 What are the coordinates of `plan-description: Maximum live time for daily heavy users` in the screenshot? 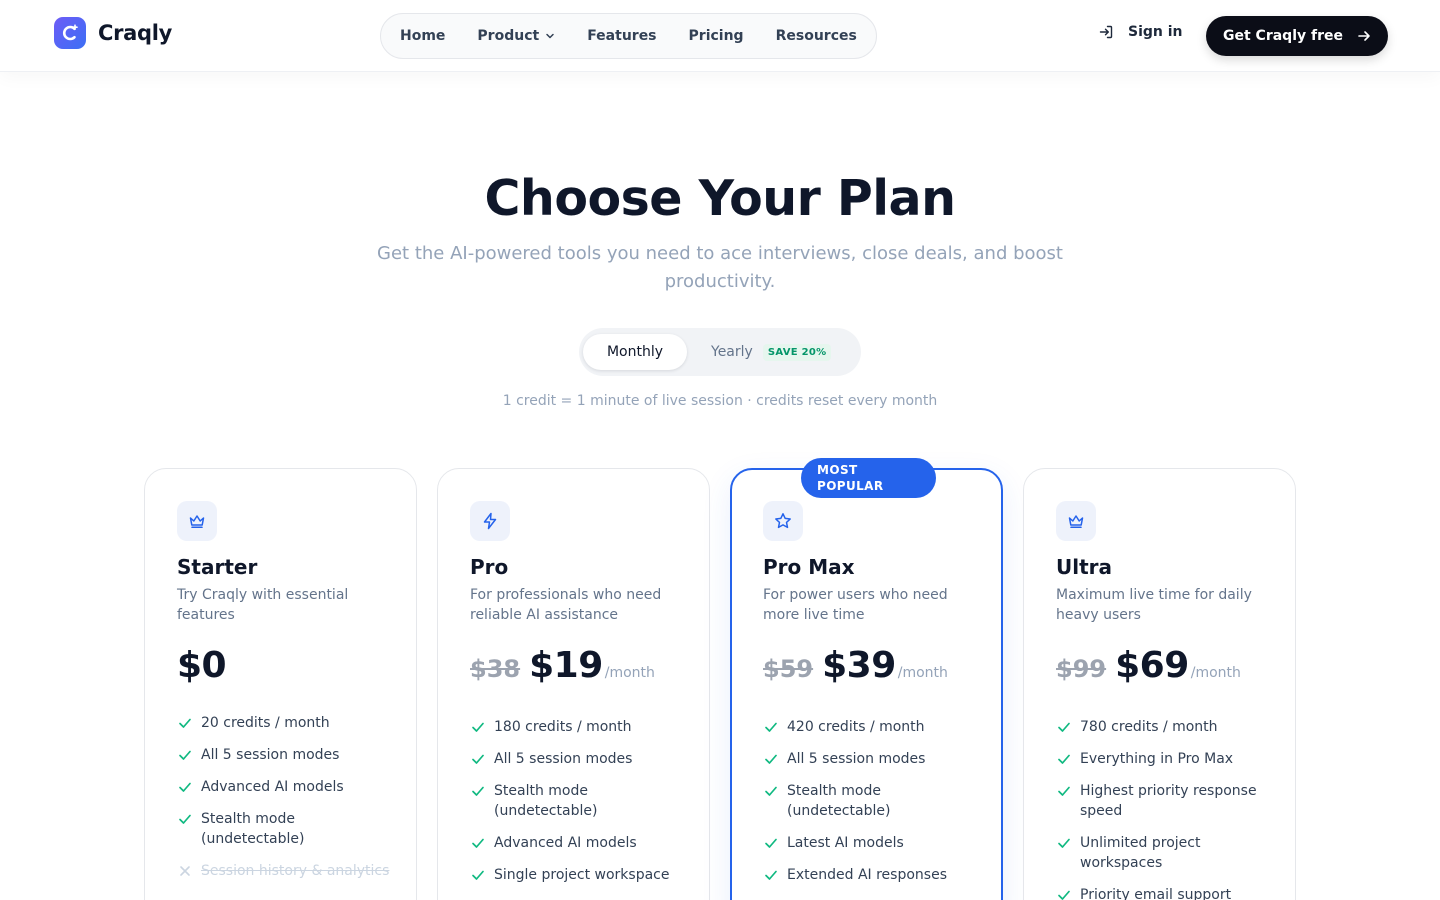 It's located at (1154, 605).